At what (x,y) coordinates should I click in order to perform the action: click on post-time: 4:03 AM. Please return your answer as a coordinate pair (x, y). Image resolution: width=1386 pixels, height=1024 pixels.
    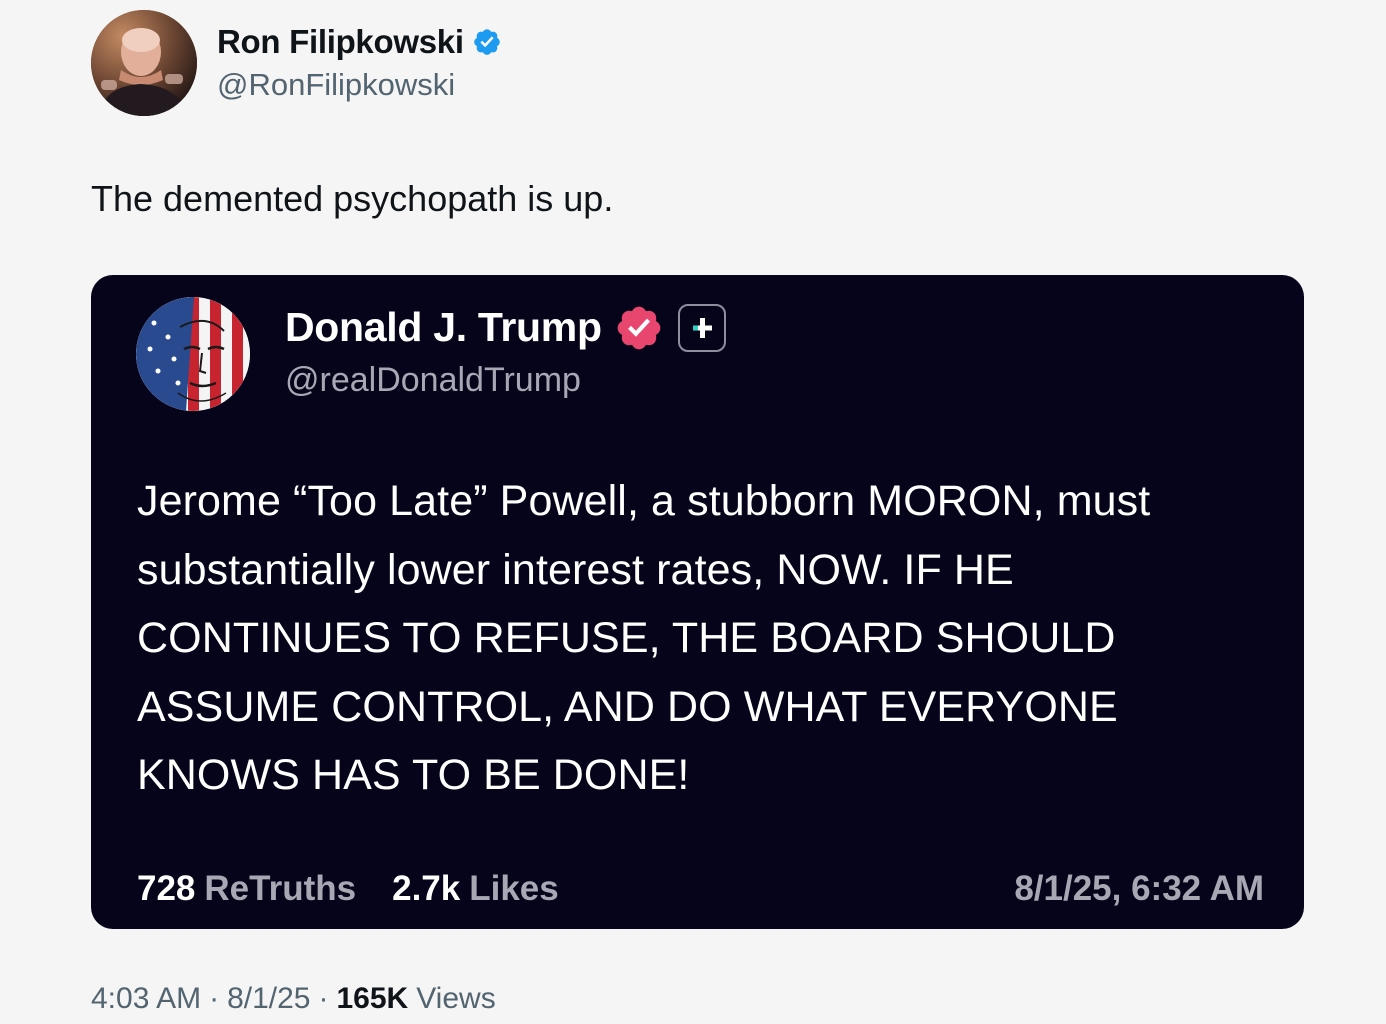
    Looking at the image, I should click on (146, 999).